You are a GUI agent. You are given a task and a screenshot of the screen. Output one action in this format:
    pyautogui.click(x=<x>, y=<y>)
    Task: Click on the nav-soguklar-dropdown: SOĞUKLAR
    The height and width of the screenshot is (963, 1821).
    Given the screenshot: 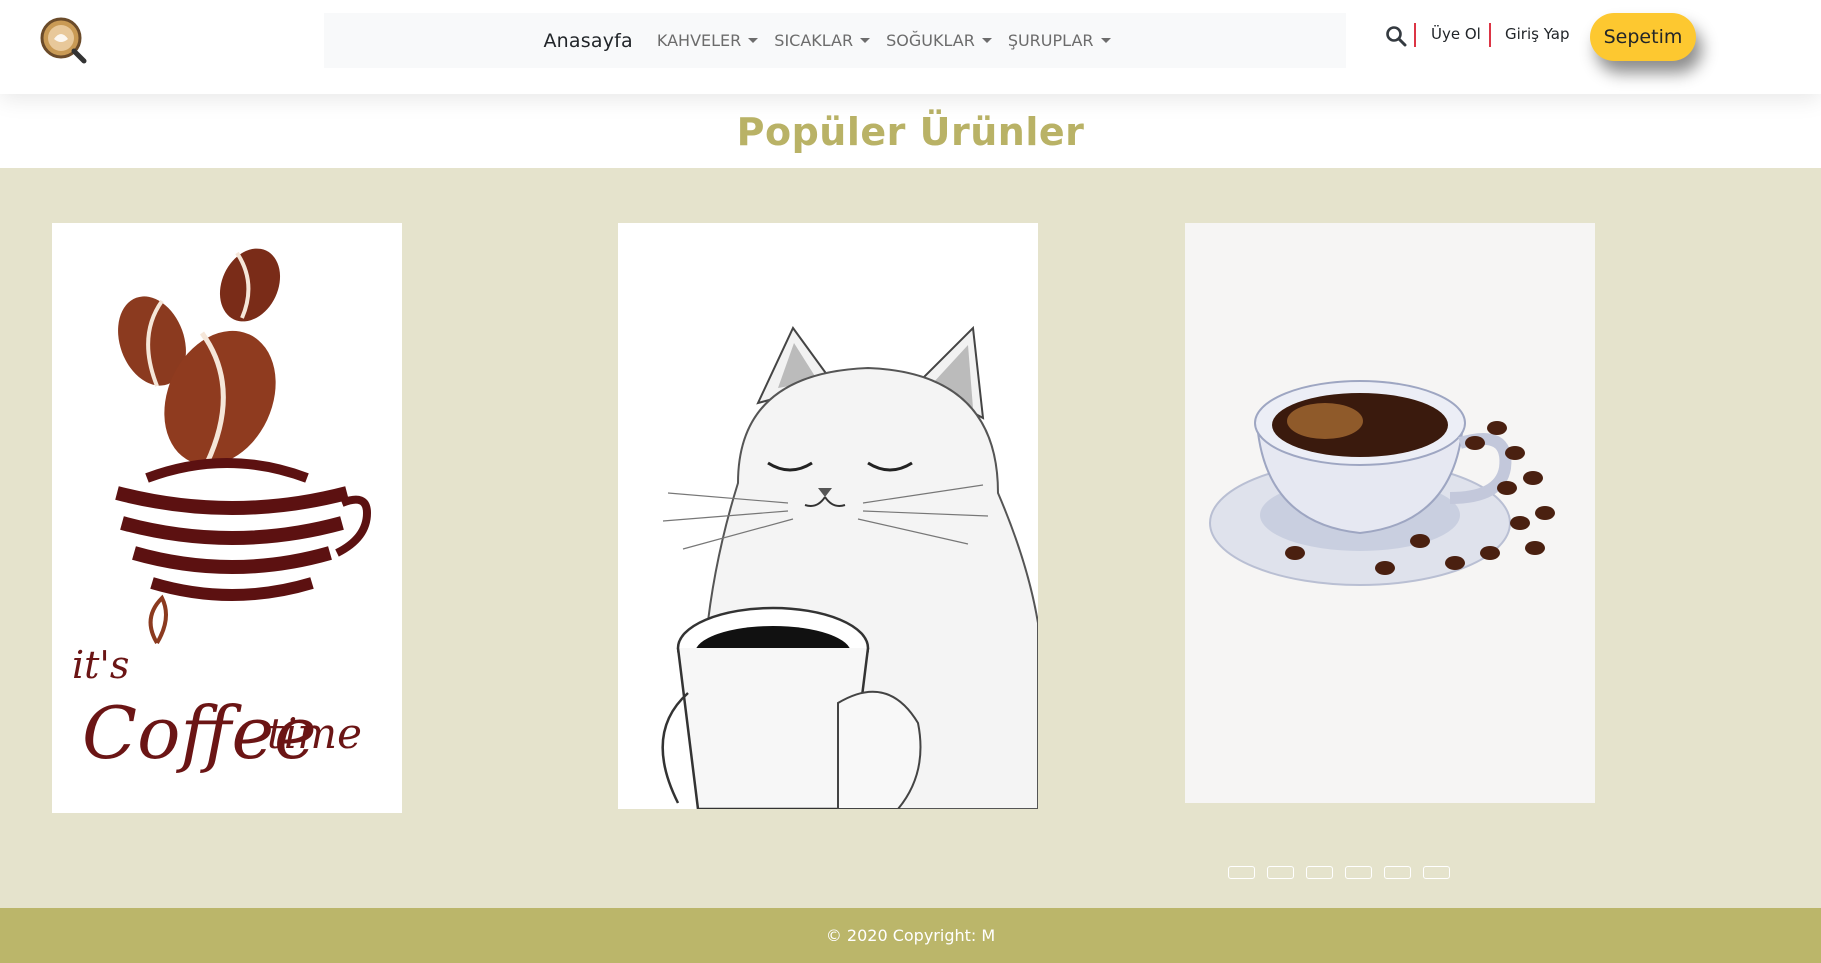 What is the action you would take?
    pyautogui.click(x=939, y=40)
    